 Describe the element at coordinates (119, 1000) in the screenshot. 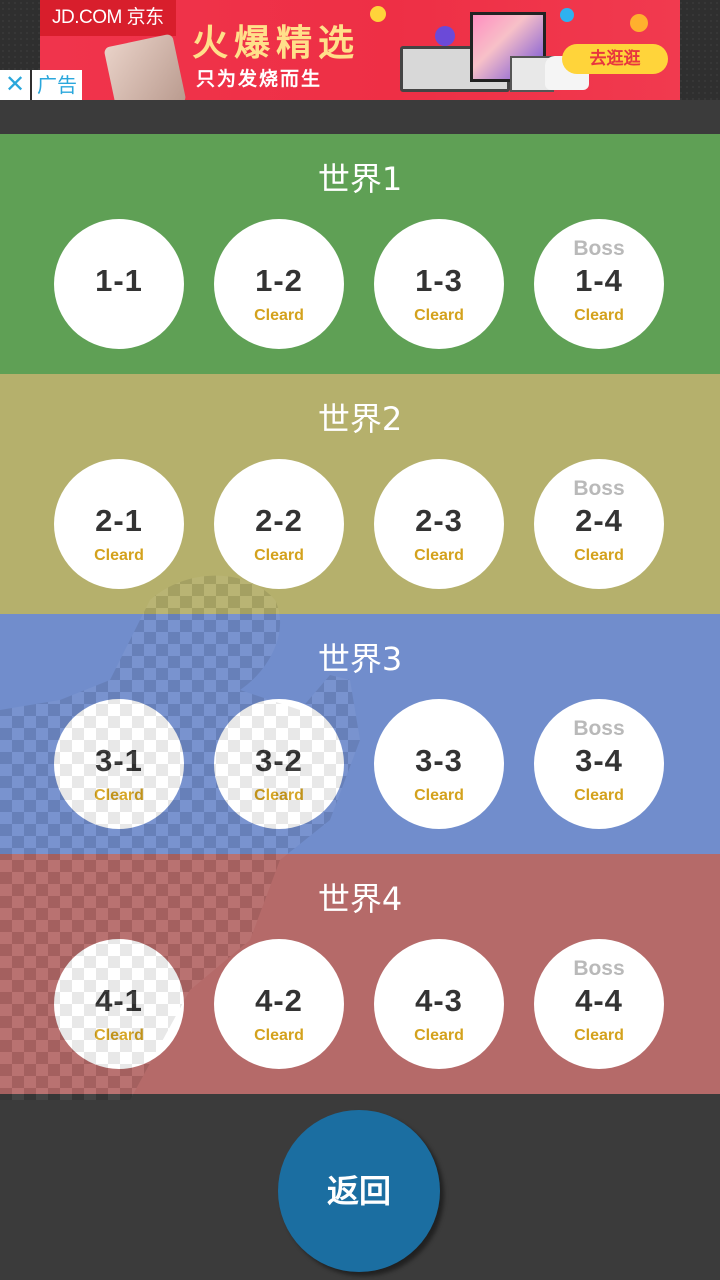

I see `level-number: 4-1` at that location.